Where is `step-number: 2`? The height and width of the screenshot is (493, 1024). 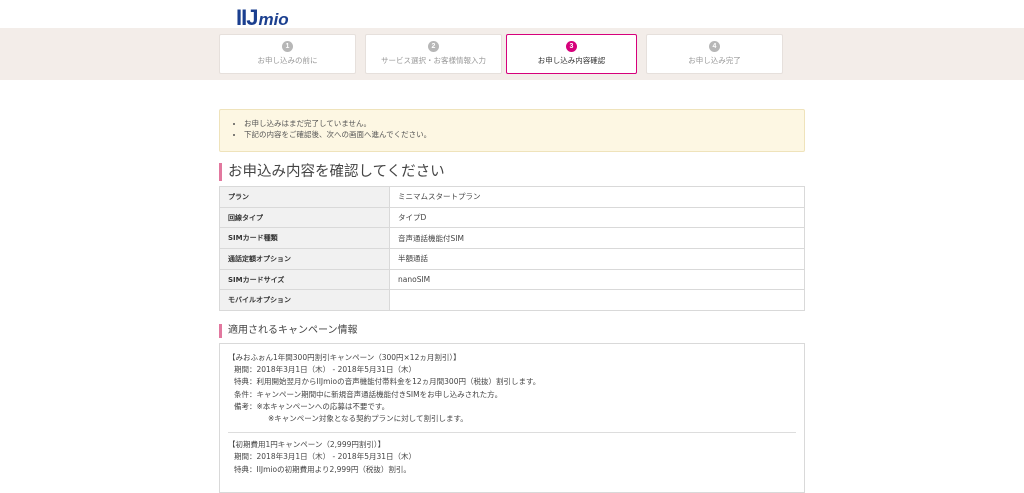 step-number: 2 is located at coordinates (433, 46).